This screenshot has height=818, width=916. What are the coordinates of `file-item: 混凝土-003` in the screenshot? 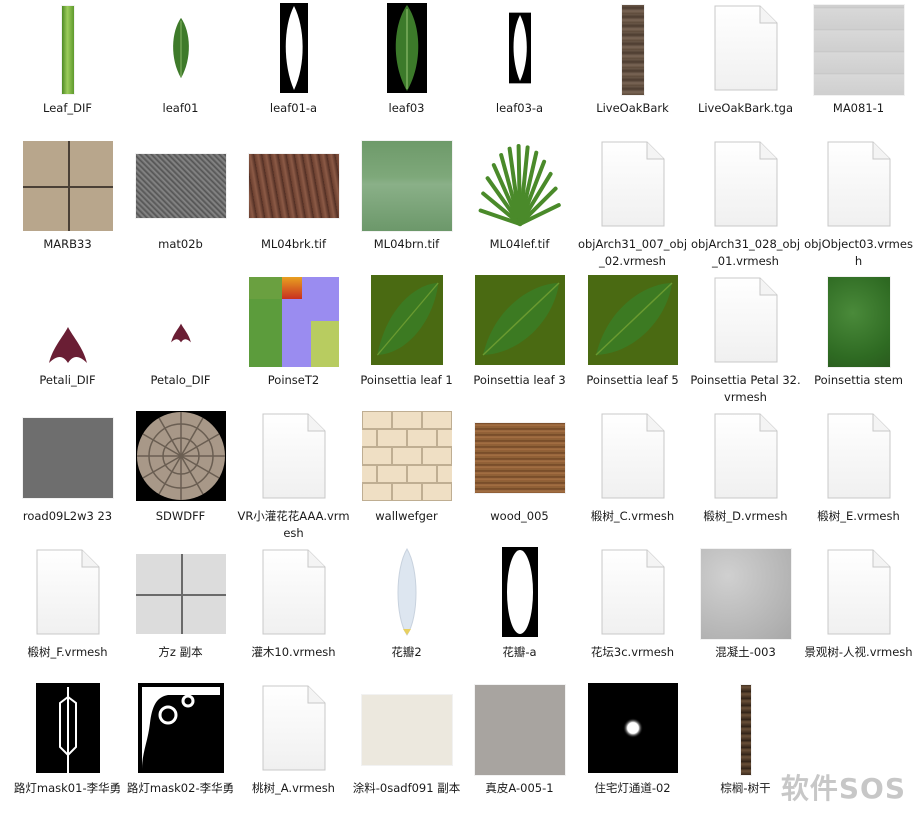 It's located at (745, 614).